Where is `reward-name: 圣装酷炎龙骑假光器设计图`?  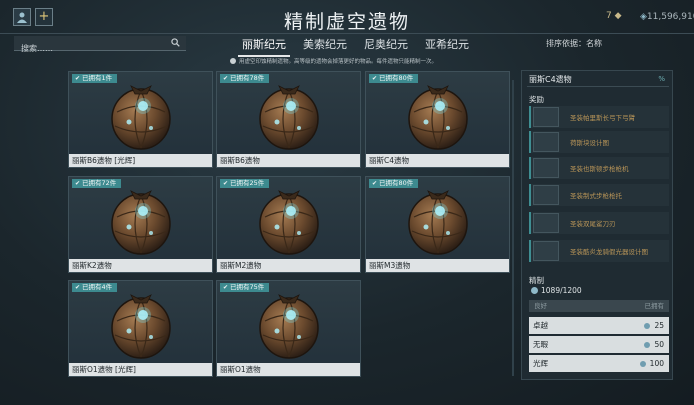
reward-name: 圣装酷炎龙骑假光器设计图 is located at coordinates (609, 252).